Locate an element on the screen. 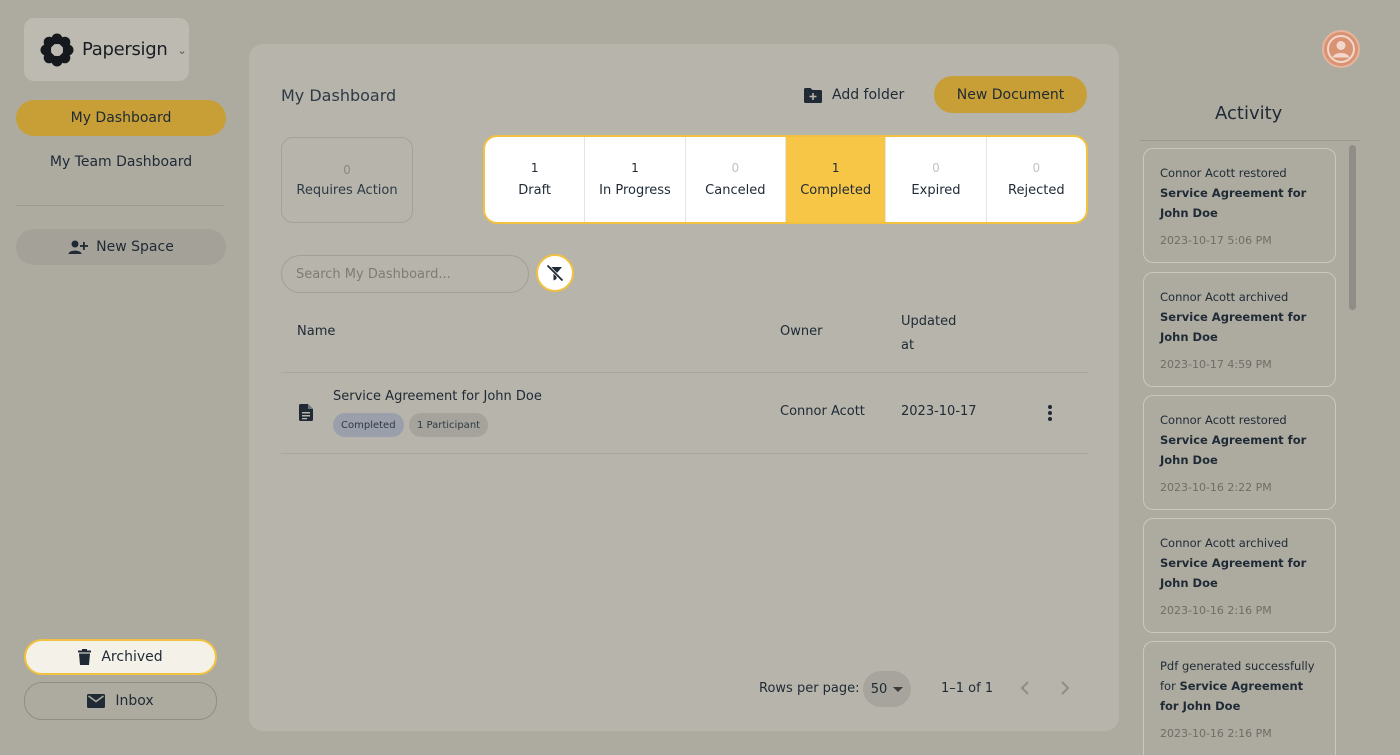  requires-action-count: 0 is located at coordinates (347, 169).